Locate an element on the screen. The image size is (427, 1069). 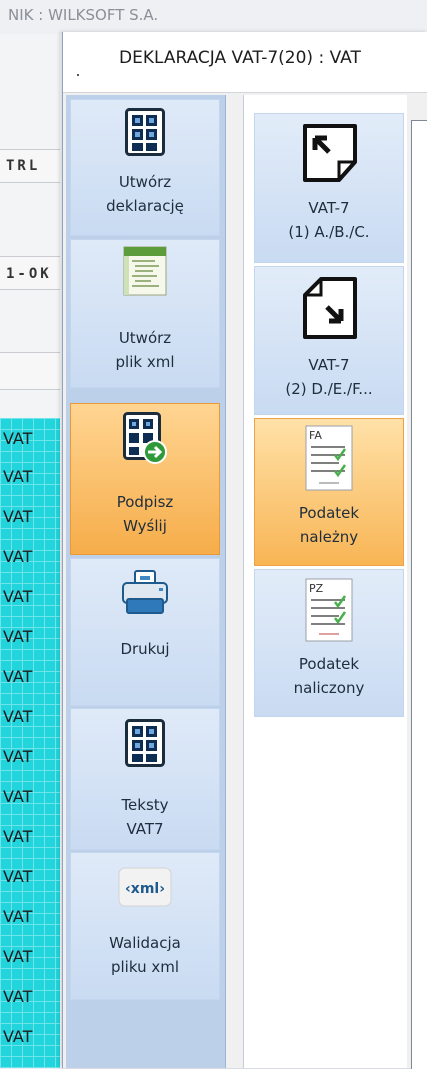
dialog-title-bar: DEKLARACJA VAT-7(20) : VAT is located at coordinates (245, 62).